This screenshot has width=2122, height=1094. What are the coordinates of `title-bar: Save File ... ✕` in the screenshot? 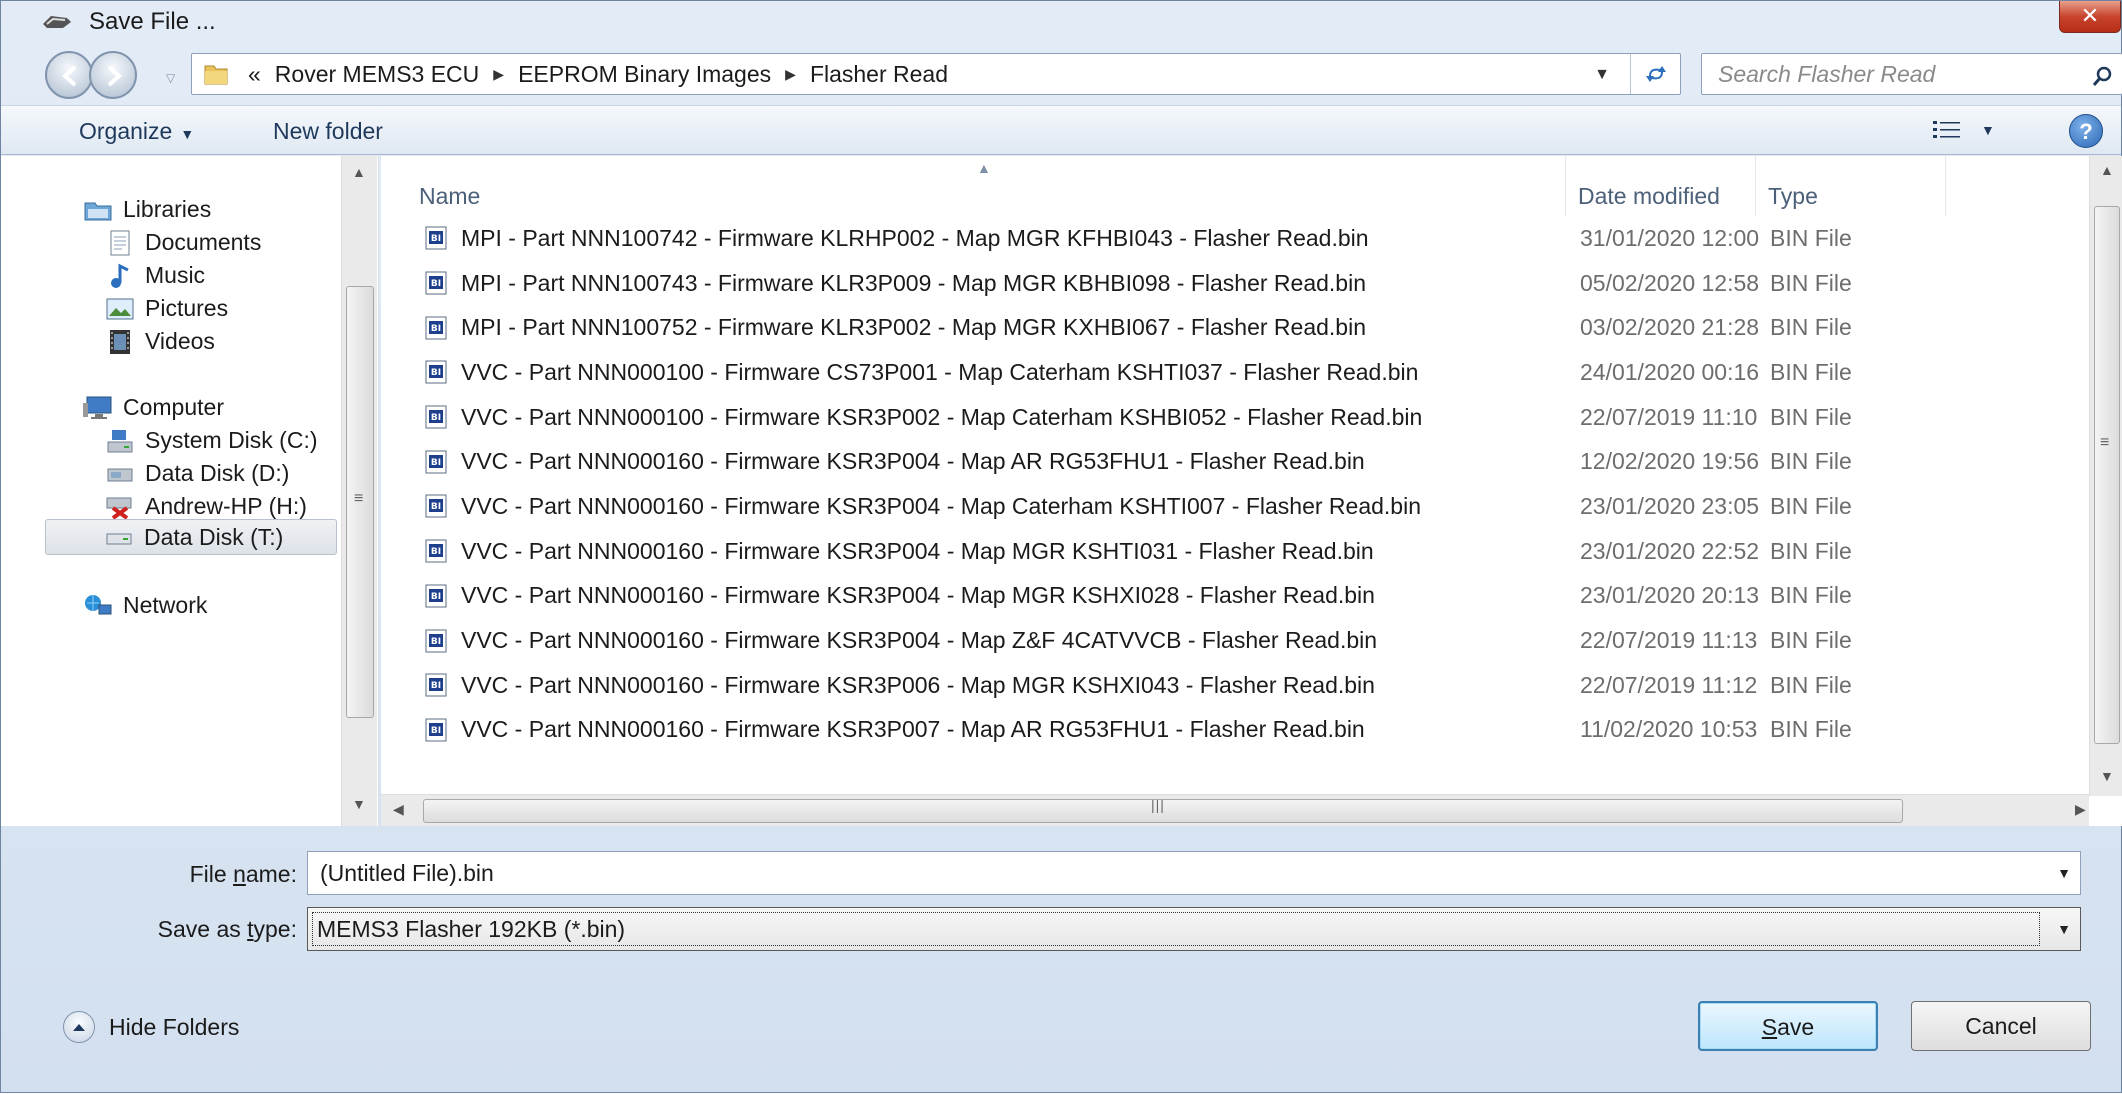 It's located at (1061, 22).